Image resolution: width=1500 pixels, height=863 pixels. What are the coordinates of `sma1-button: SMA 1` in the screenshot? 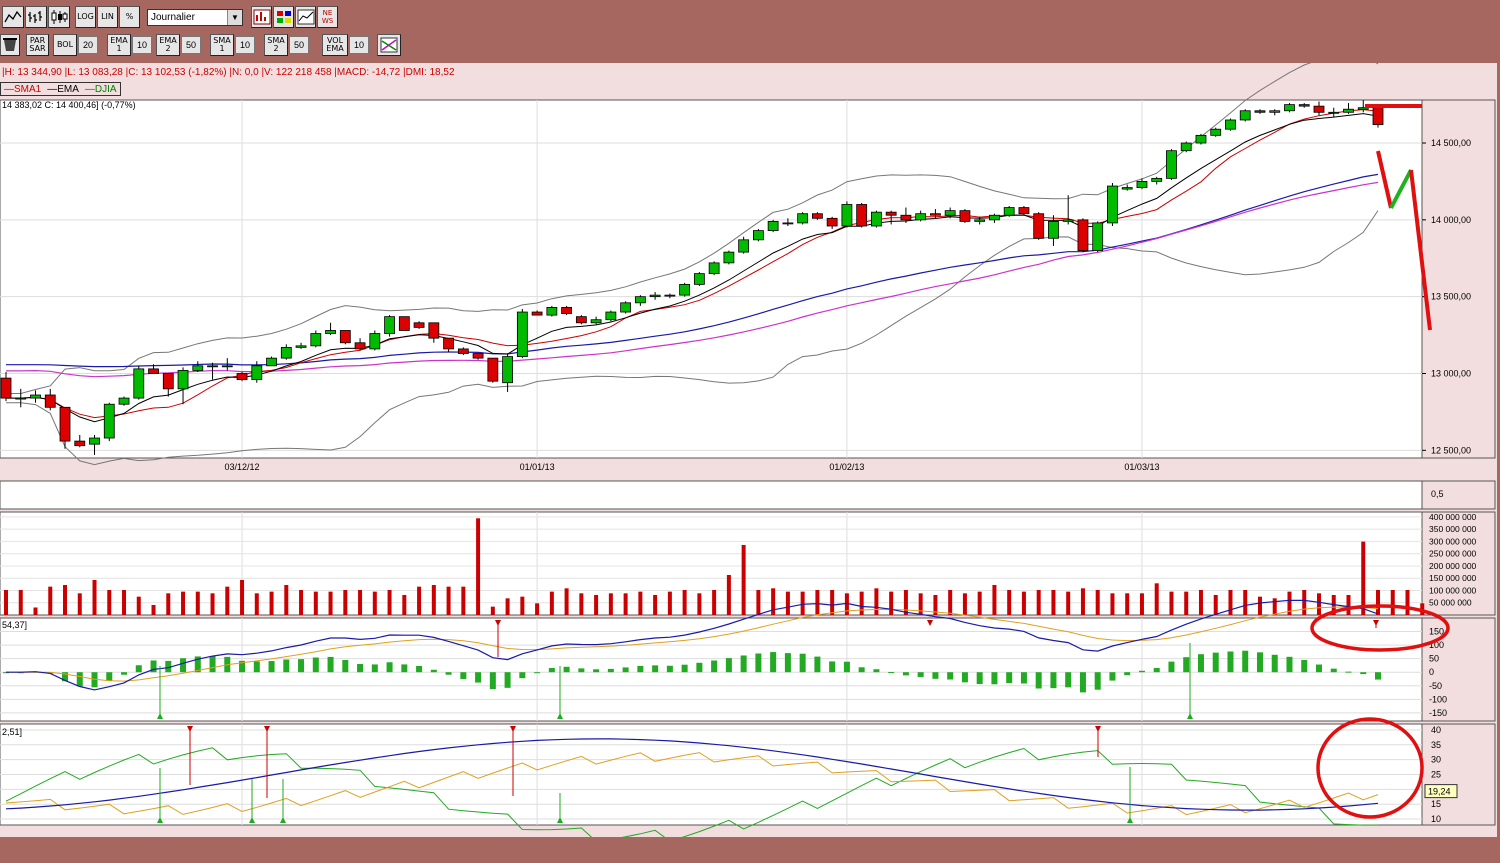 It's located at (222, 45).